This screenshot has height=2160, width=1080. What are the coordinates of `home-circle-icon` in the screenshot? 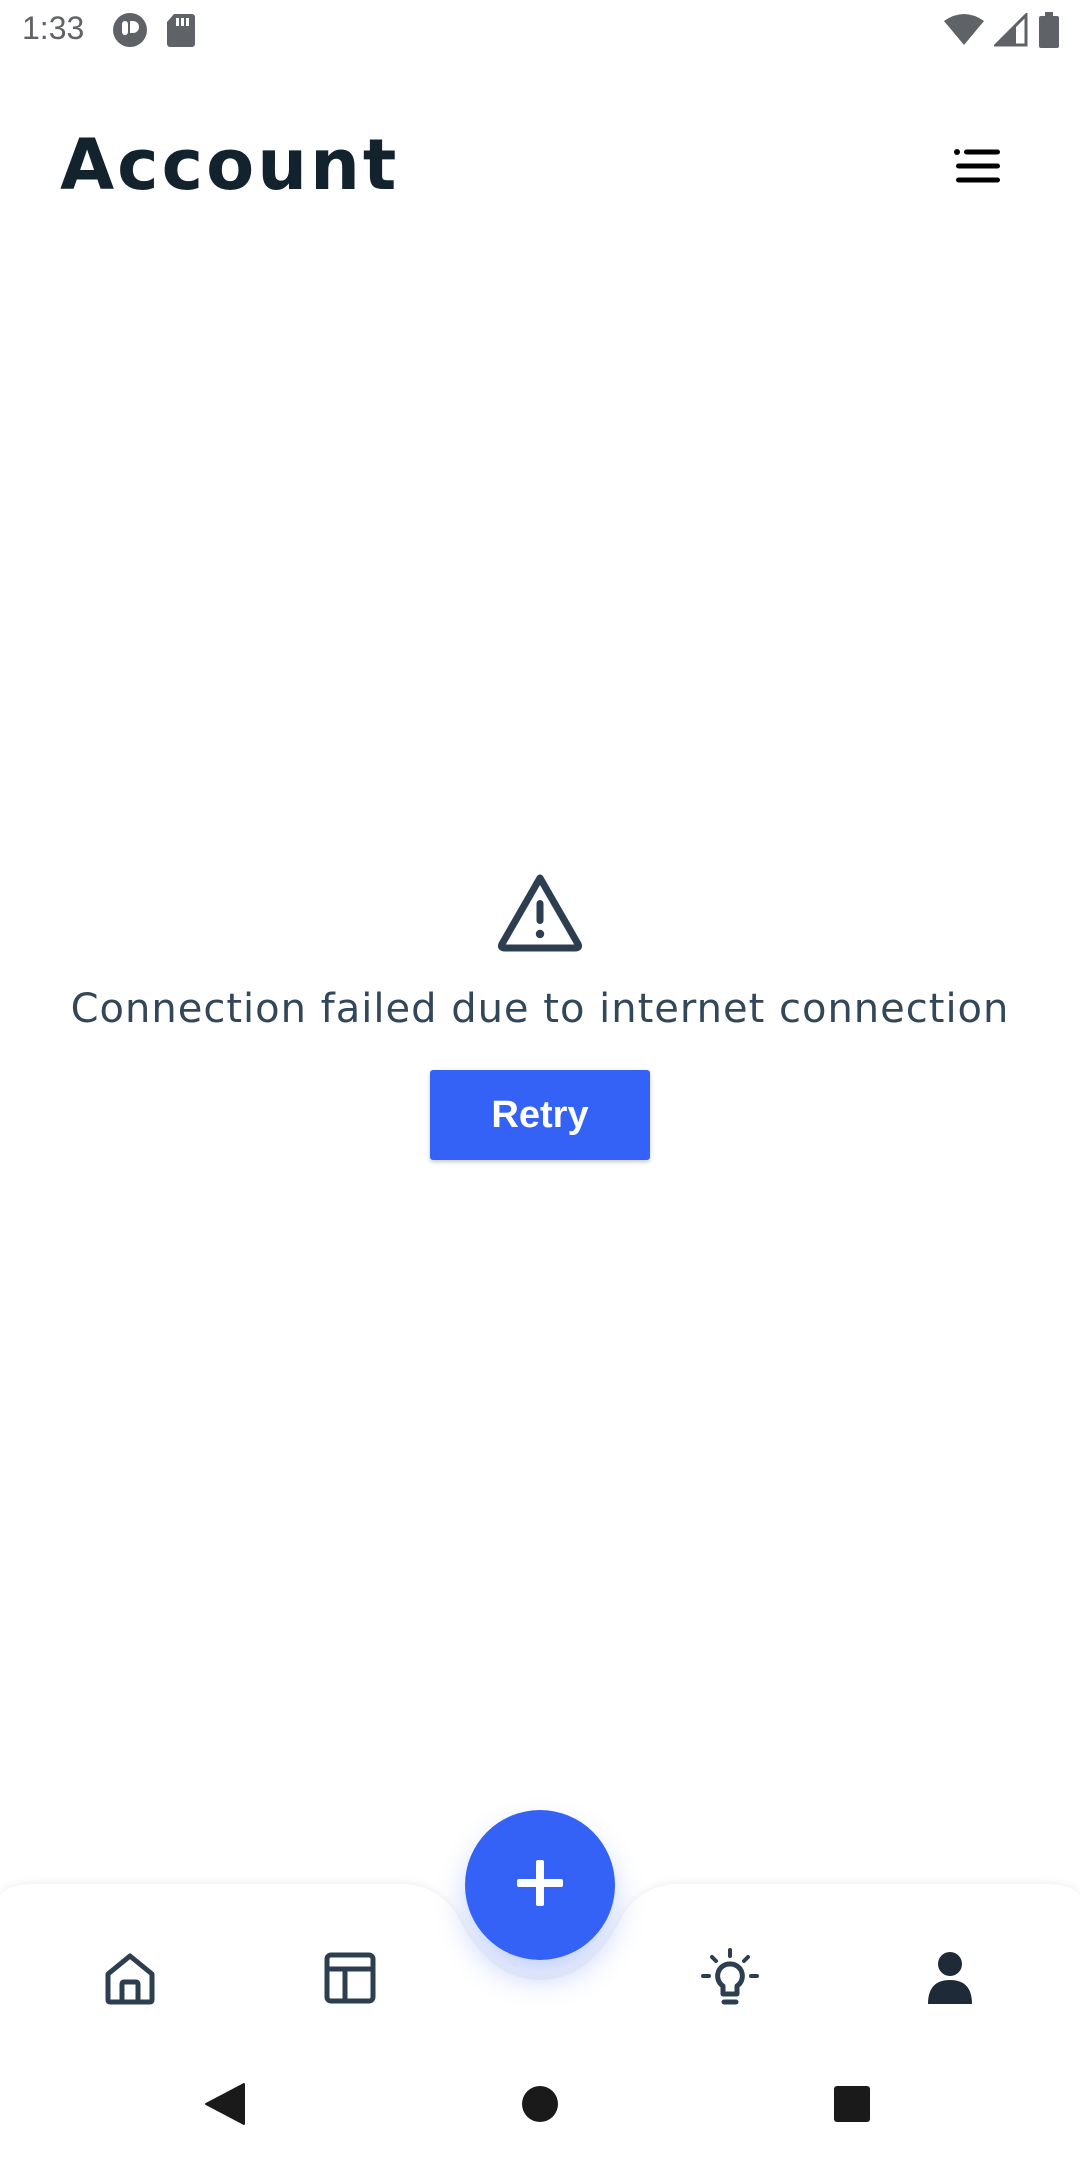 It's located at (540, 2106).